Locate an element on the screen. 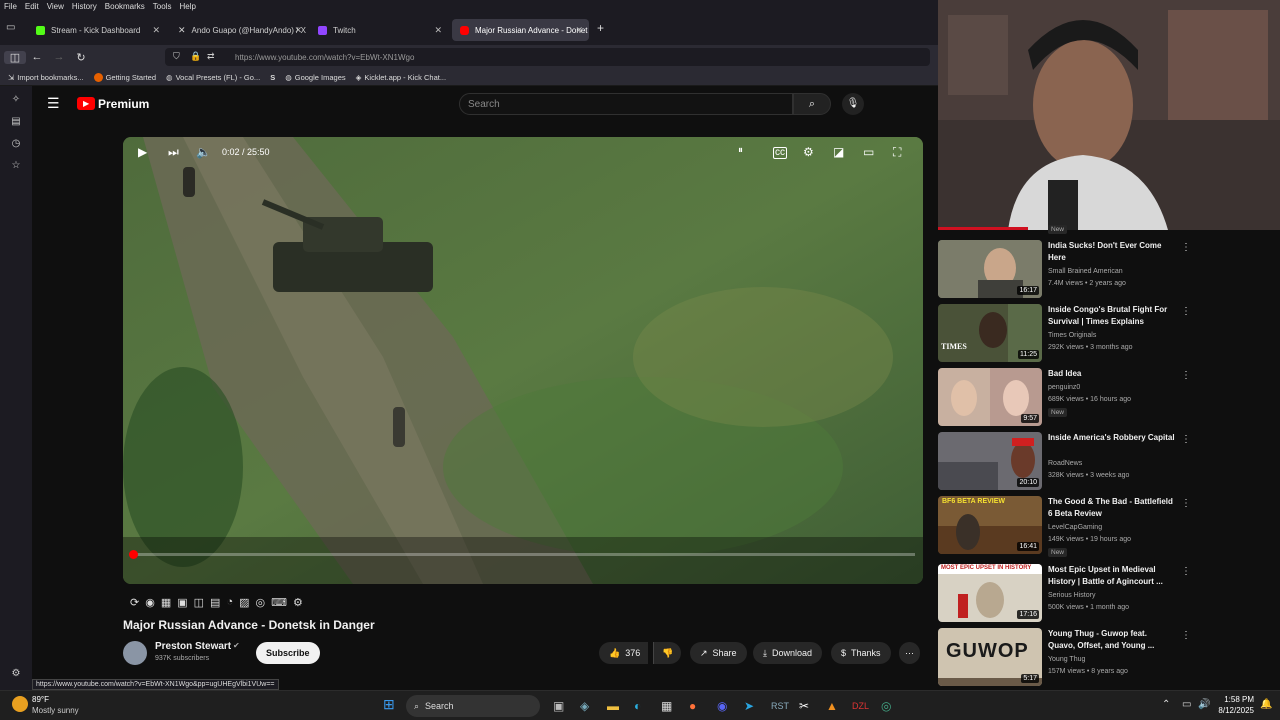 The height and width of the screenshot is (720, 1280). forward-button: → is located at coordinates (59, 57).